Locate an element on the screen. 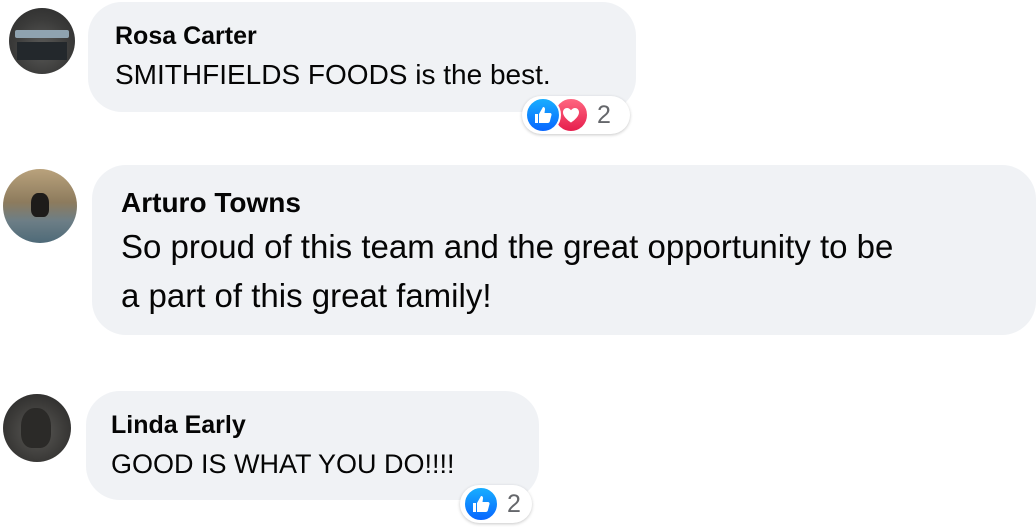 The image size is (1036, 527). comment-text: SMITHFIELDS FOODS is the best. is located at coordinates (333, 74).